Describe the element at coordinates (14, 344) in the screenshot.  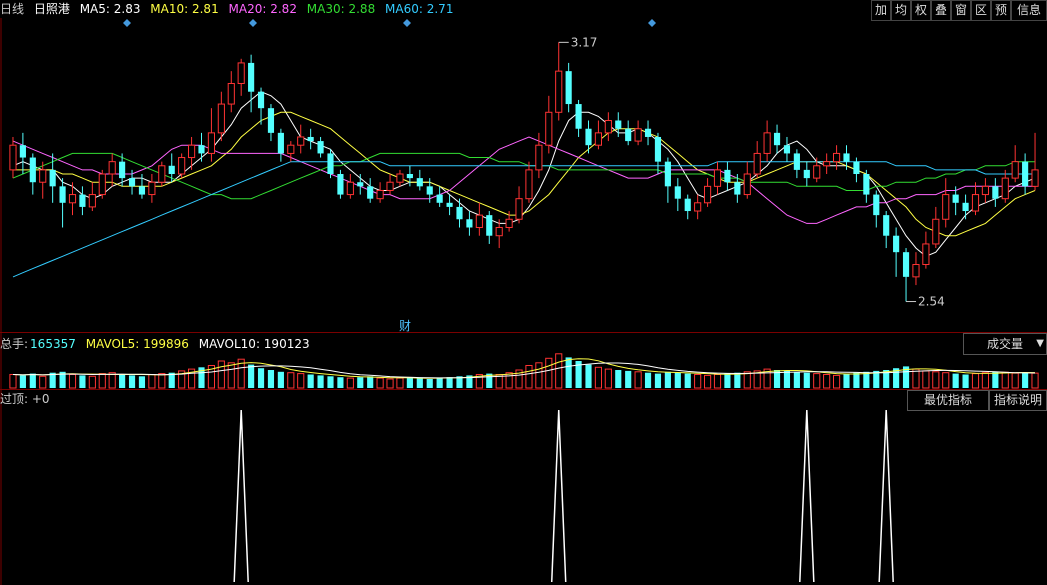
I see `volume-total-label: 总手:` at that location.